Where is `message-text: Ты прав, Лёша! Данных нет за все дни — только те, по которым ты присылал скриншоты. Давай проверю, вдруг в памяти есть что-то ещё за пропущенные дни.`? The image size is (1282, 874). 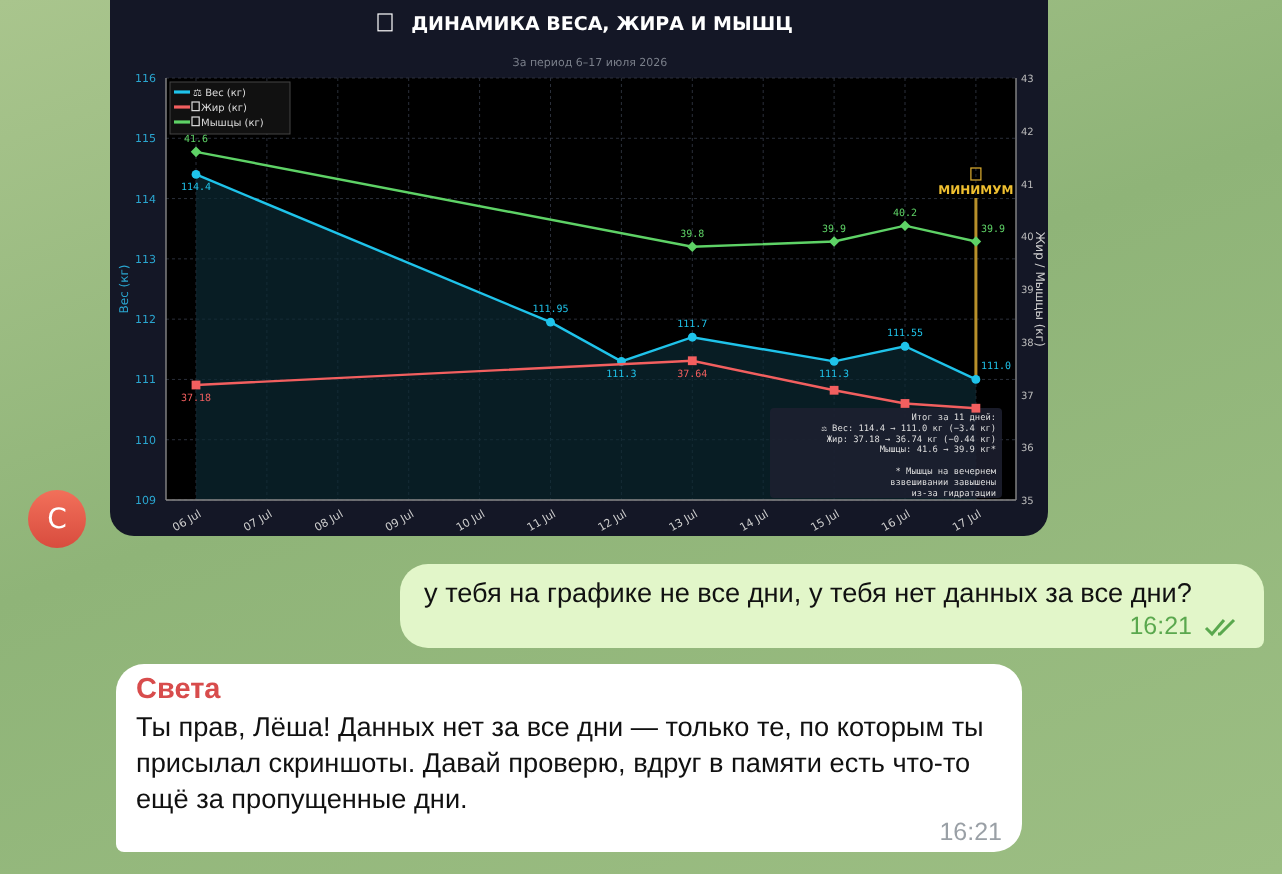
message-text: Ты прав, Лёша! Данных нет за все дни — только те, по которым ты присылал скриншоты. Давай проверю, вдруг в памяти есть что-то ещё за пропущенные дни. is located at coordinates (561, 764).